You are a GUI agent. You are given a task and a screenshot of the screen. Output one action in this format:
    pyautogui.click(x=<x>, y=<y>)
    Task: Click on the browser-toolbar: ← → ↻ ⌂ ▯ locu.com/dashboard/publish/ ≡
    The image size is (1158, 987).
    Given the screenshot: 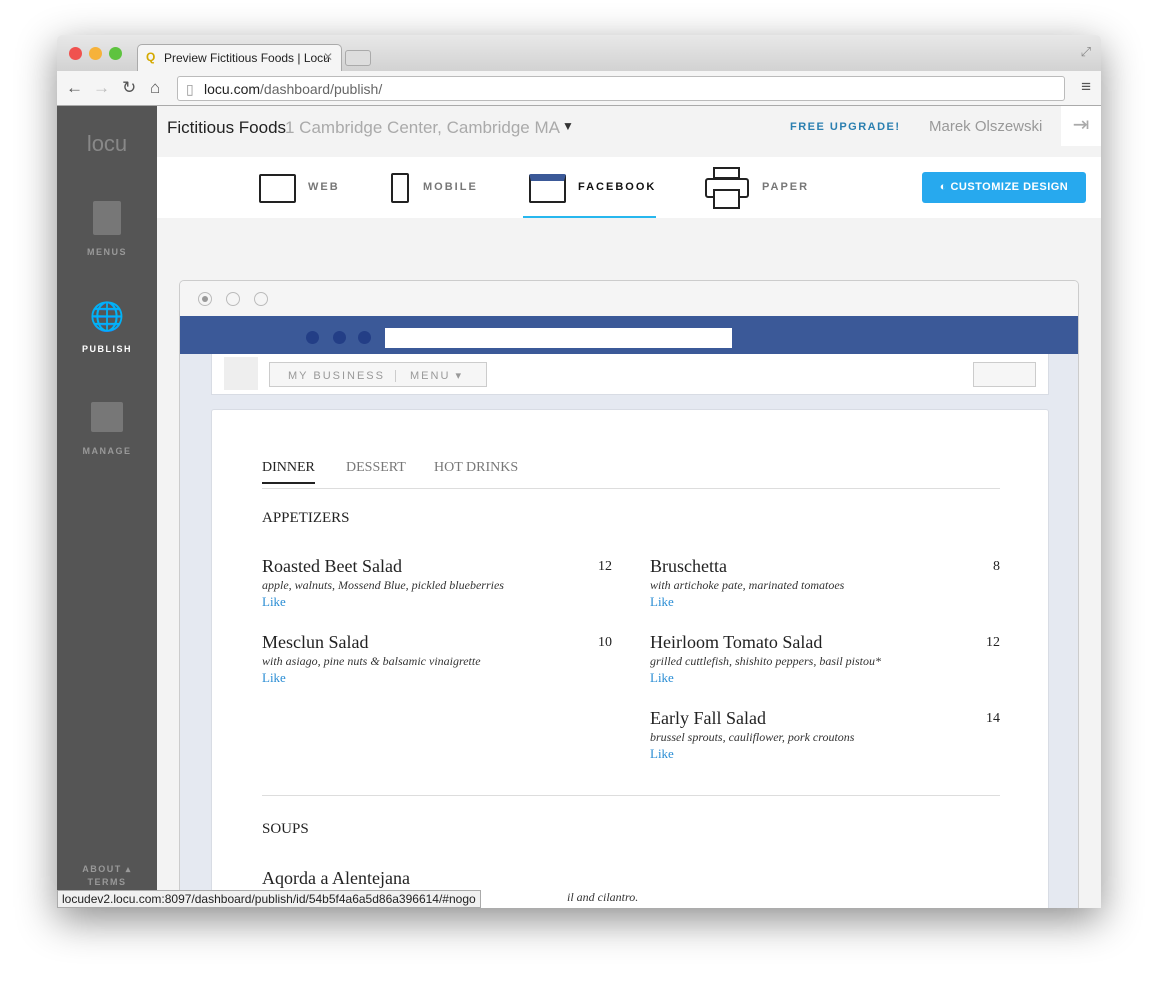 What is the action you would take?
    pyautogui.click(x=579, y=88)
    